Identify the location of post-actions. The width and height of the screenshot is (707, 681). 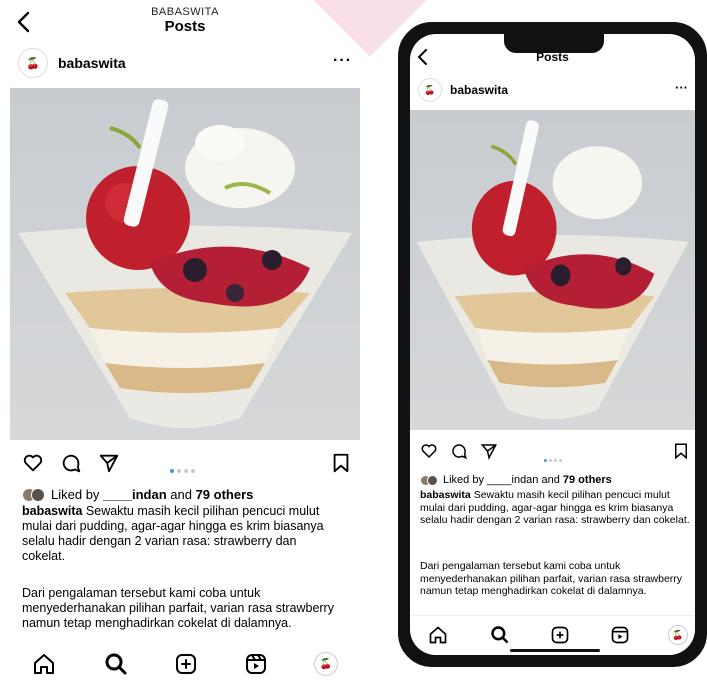
(187, 463).